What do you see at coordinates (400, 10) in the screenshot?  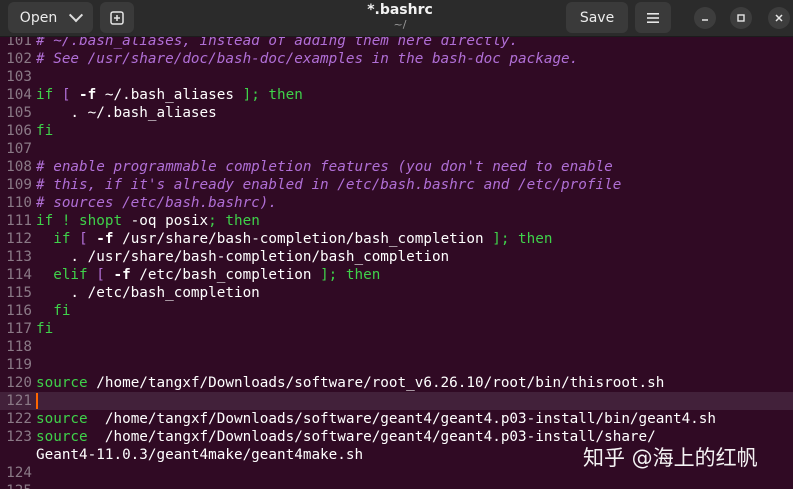 I see `document-title: *.bashrc` at bounding box center [400, 10].